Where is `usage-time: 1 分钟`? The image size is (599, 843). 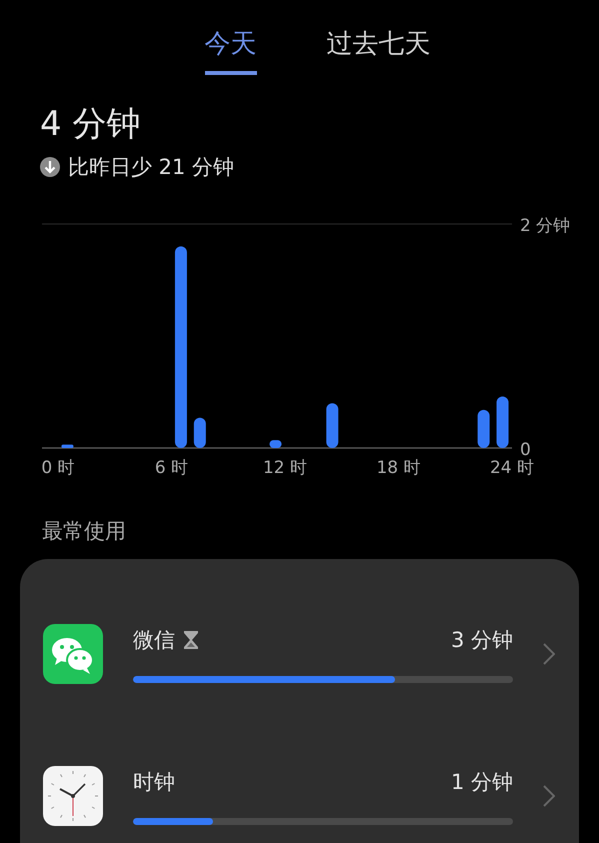
usage-time: 1 分钟 is located at coordinates (481, 782).